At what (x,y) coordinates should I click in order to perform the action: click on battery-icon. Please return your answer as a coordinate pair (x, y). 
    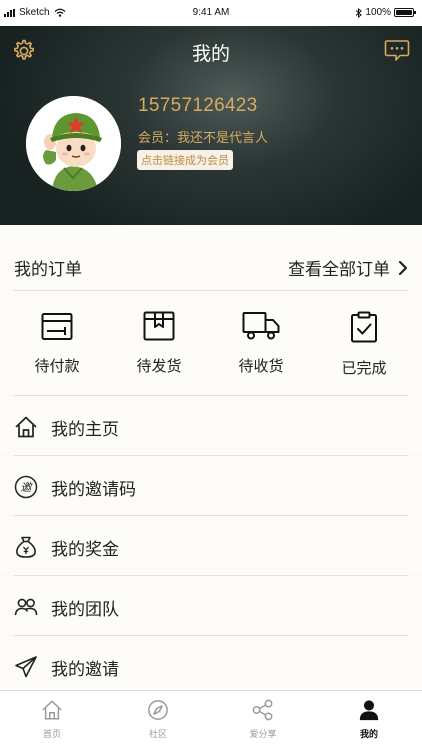
    Looking at the image, I should click on (405, 12).